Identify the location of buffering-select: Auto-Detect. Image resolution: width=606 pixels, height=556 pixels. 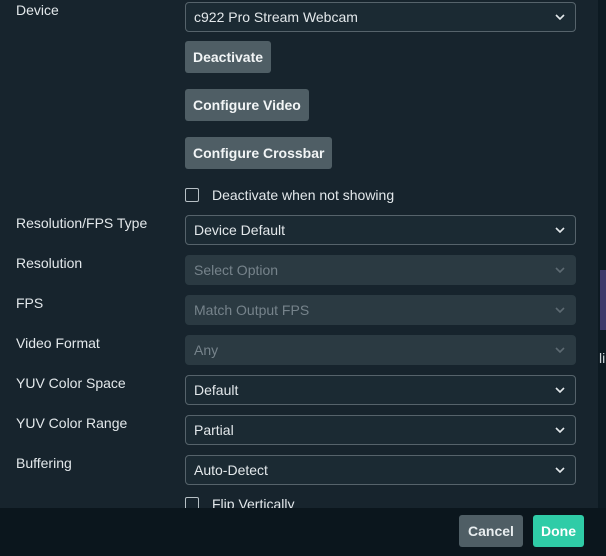
(380, 470).